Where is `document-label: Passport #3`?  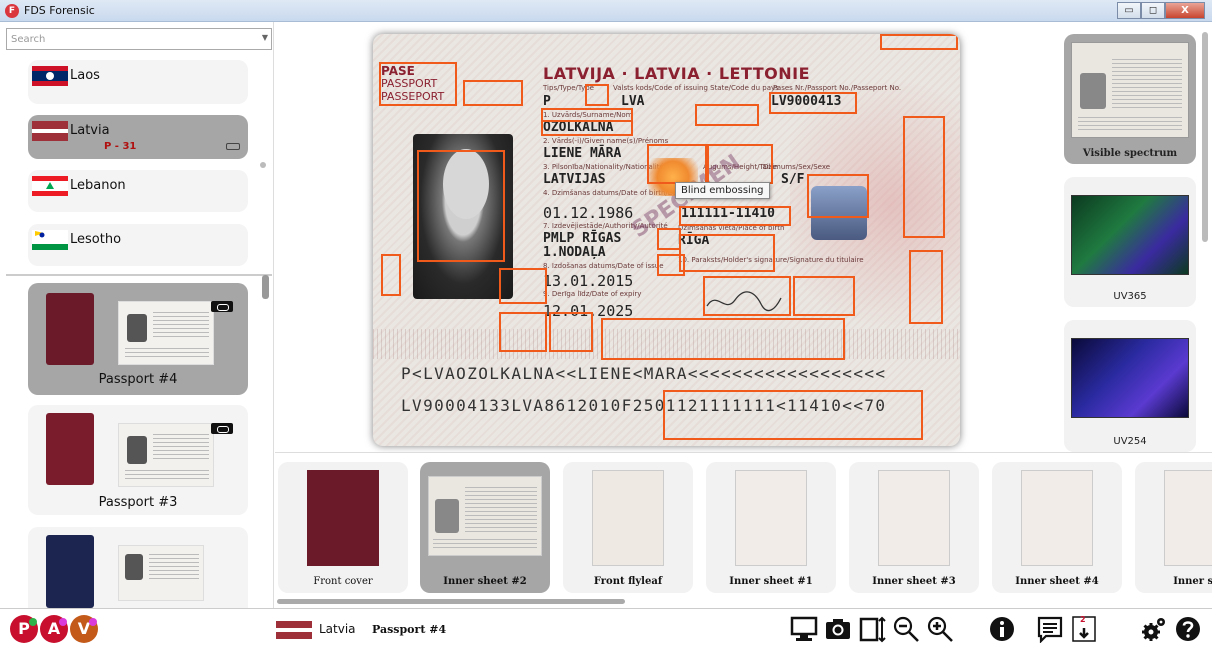 document-label: Passport #3 is located at coordinates (138, 502).